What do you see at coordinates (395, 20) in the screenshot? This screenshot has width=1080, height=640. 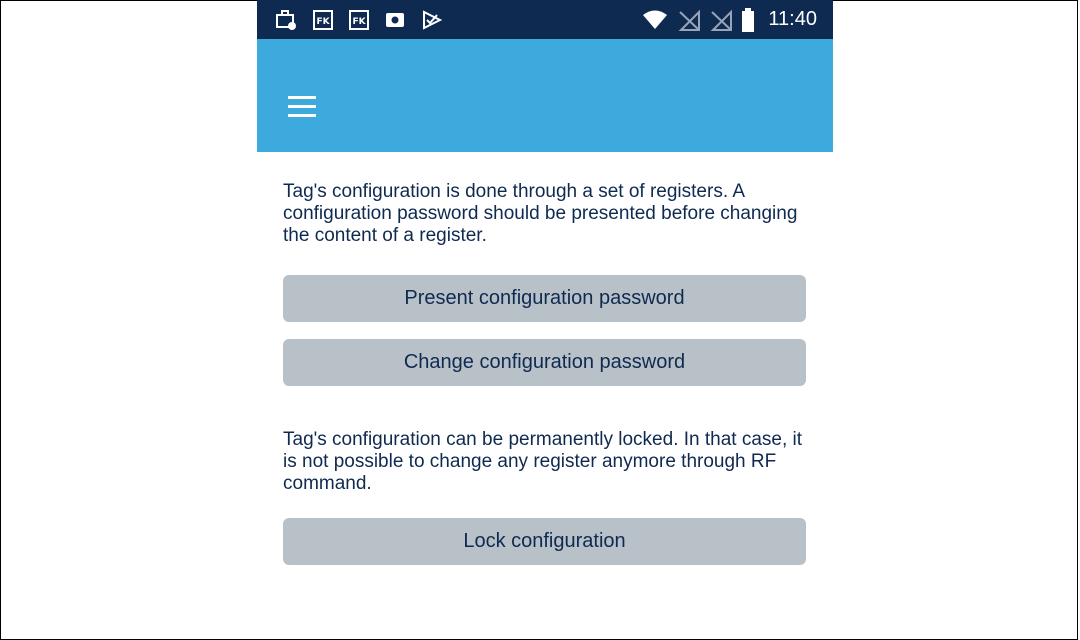 I see `media-icon` at bounding box center [395, 20].